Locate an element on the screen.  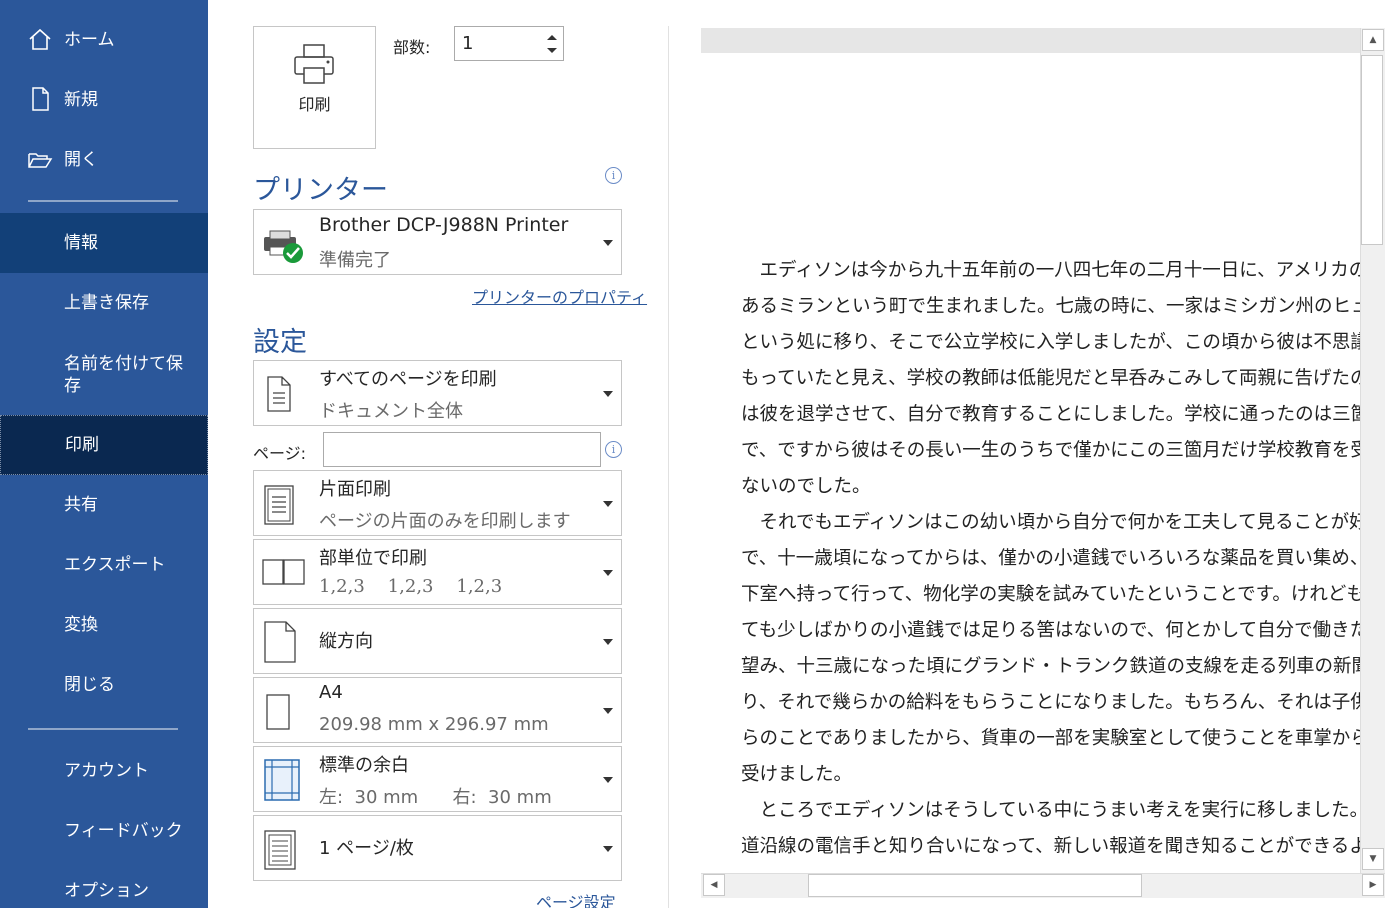
collated-icon is located at coordinates (283, 572).